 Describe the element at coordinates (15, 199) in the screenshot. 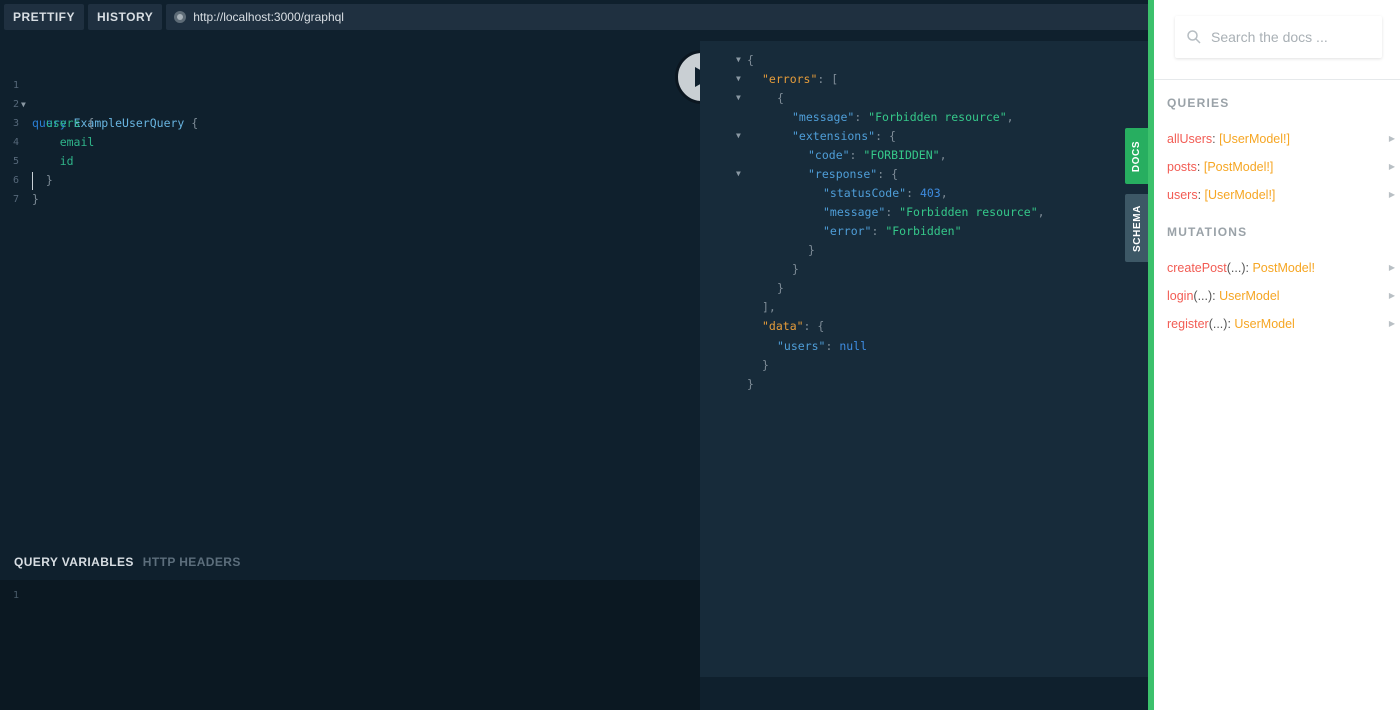

I see `editor-line: 7` at that location.